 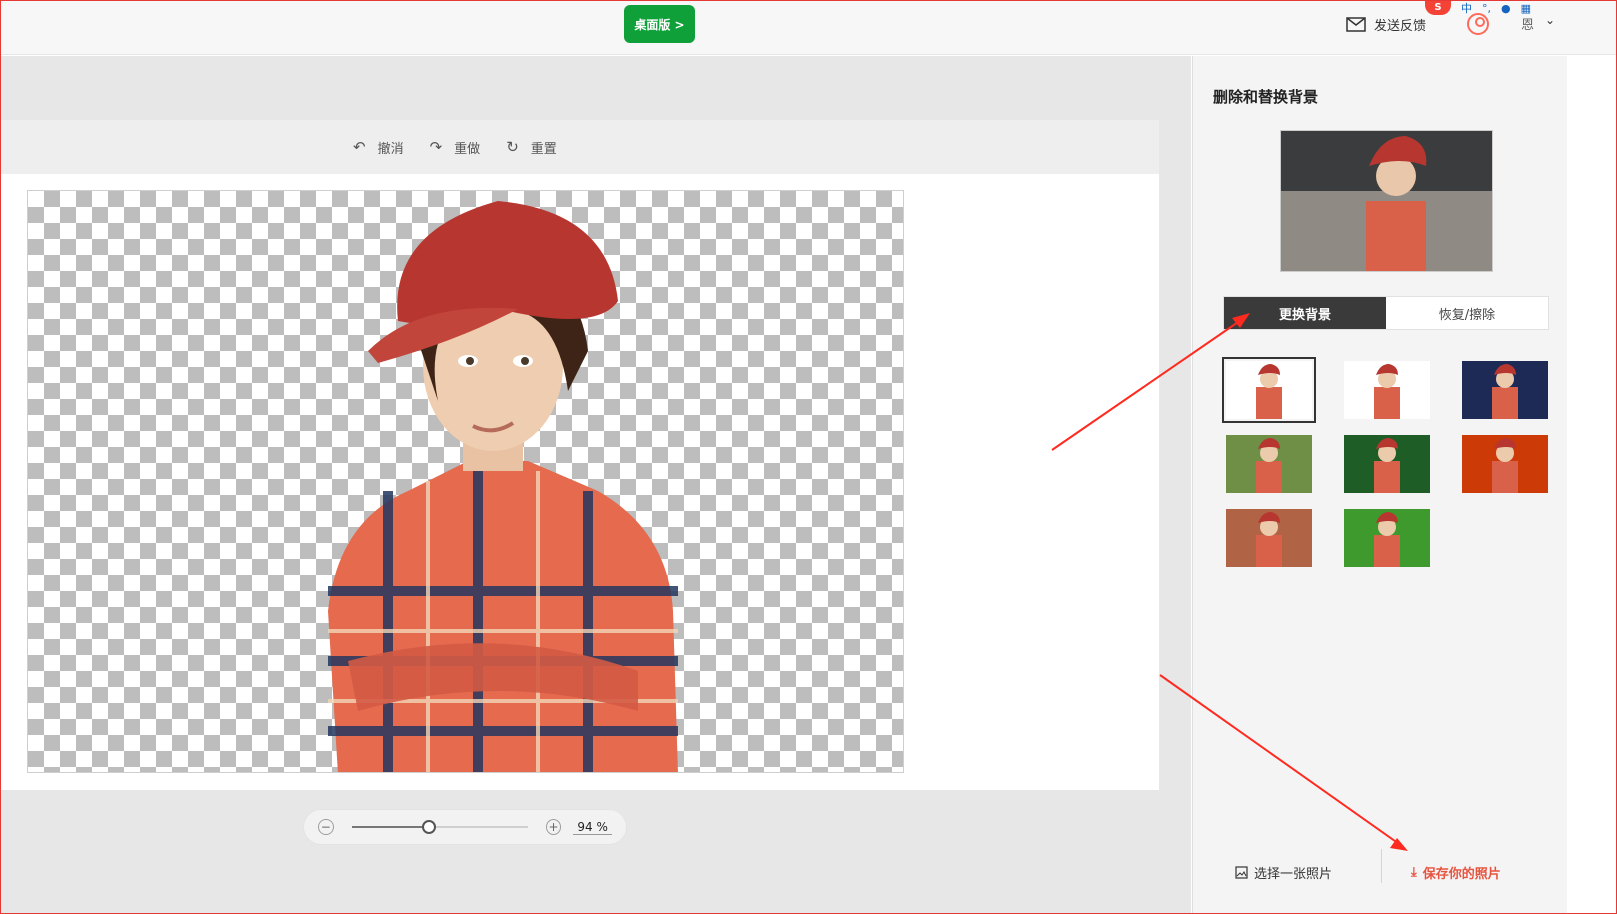 What do you see at coordinates (1241, 872) in the screenshot?
I see `image-icon` at bounding box center [1241, 872].